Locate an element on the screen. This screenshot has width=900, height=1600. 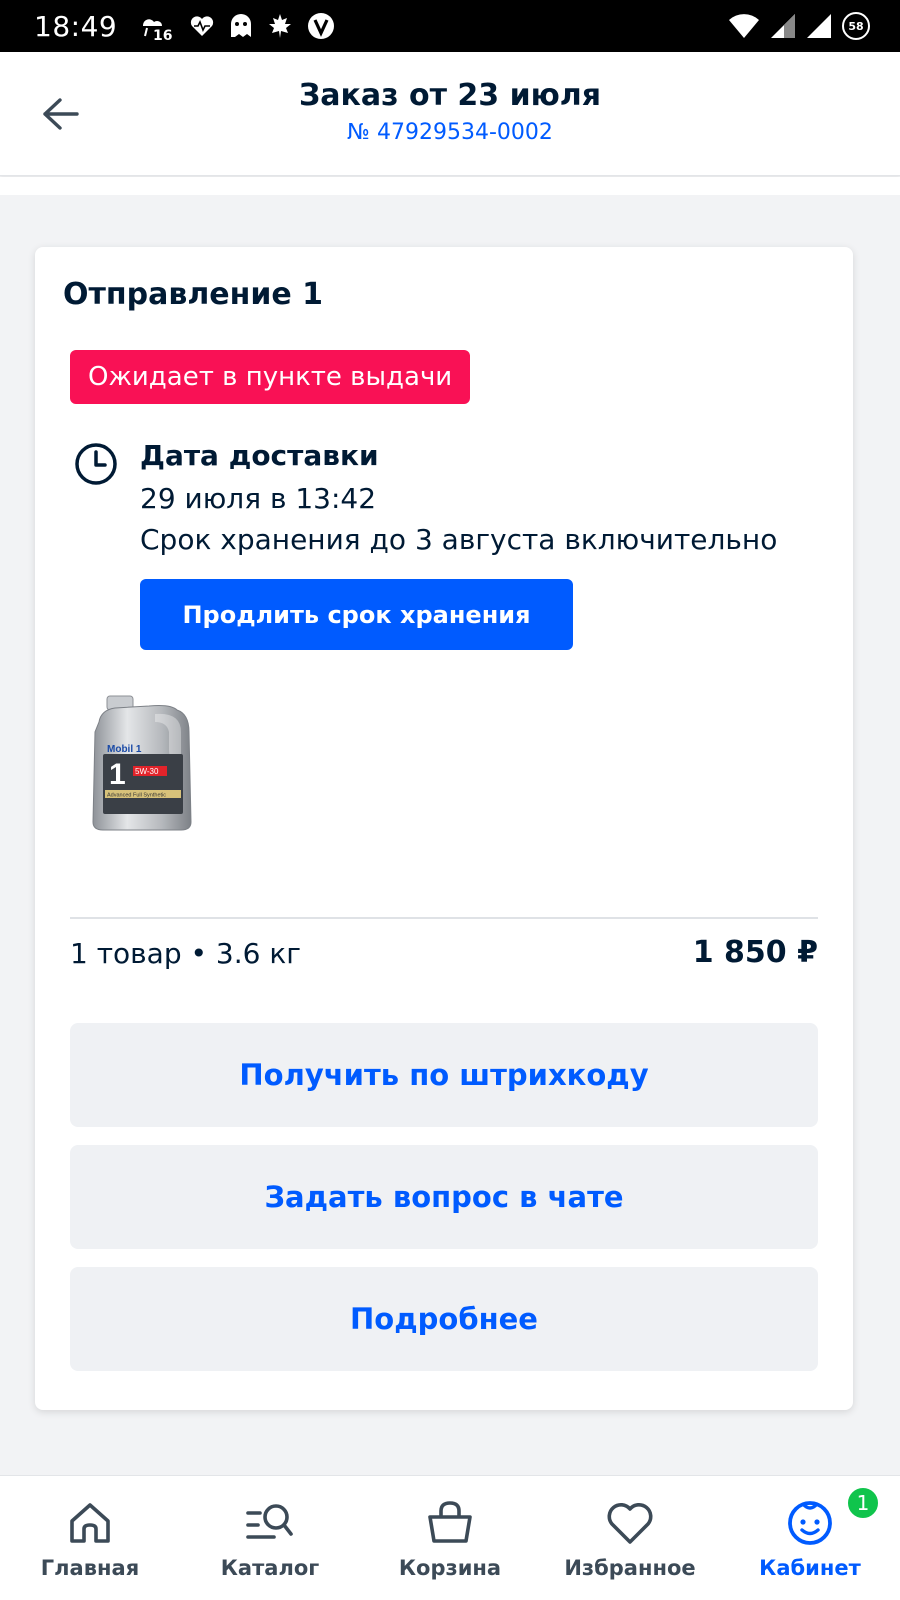
battery-icon: 58 is located at coordinates (856, 26).